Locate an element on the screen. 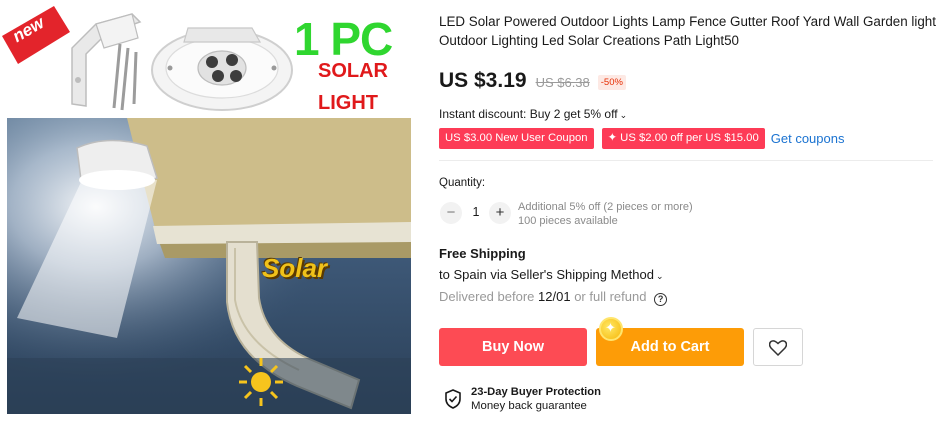 The image size is (947, 424). bracket-illustration is located at coordinates (106, 62).